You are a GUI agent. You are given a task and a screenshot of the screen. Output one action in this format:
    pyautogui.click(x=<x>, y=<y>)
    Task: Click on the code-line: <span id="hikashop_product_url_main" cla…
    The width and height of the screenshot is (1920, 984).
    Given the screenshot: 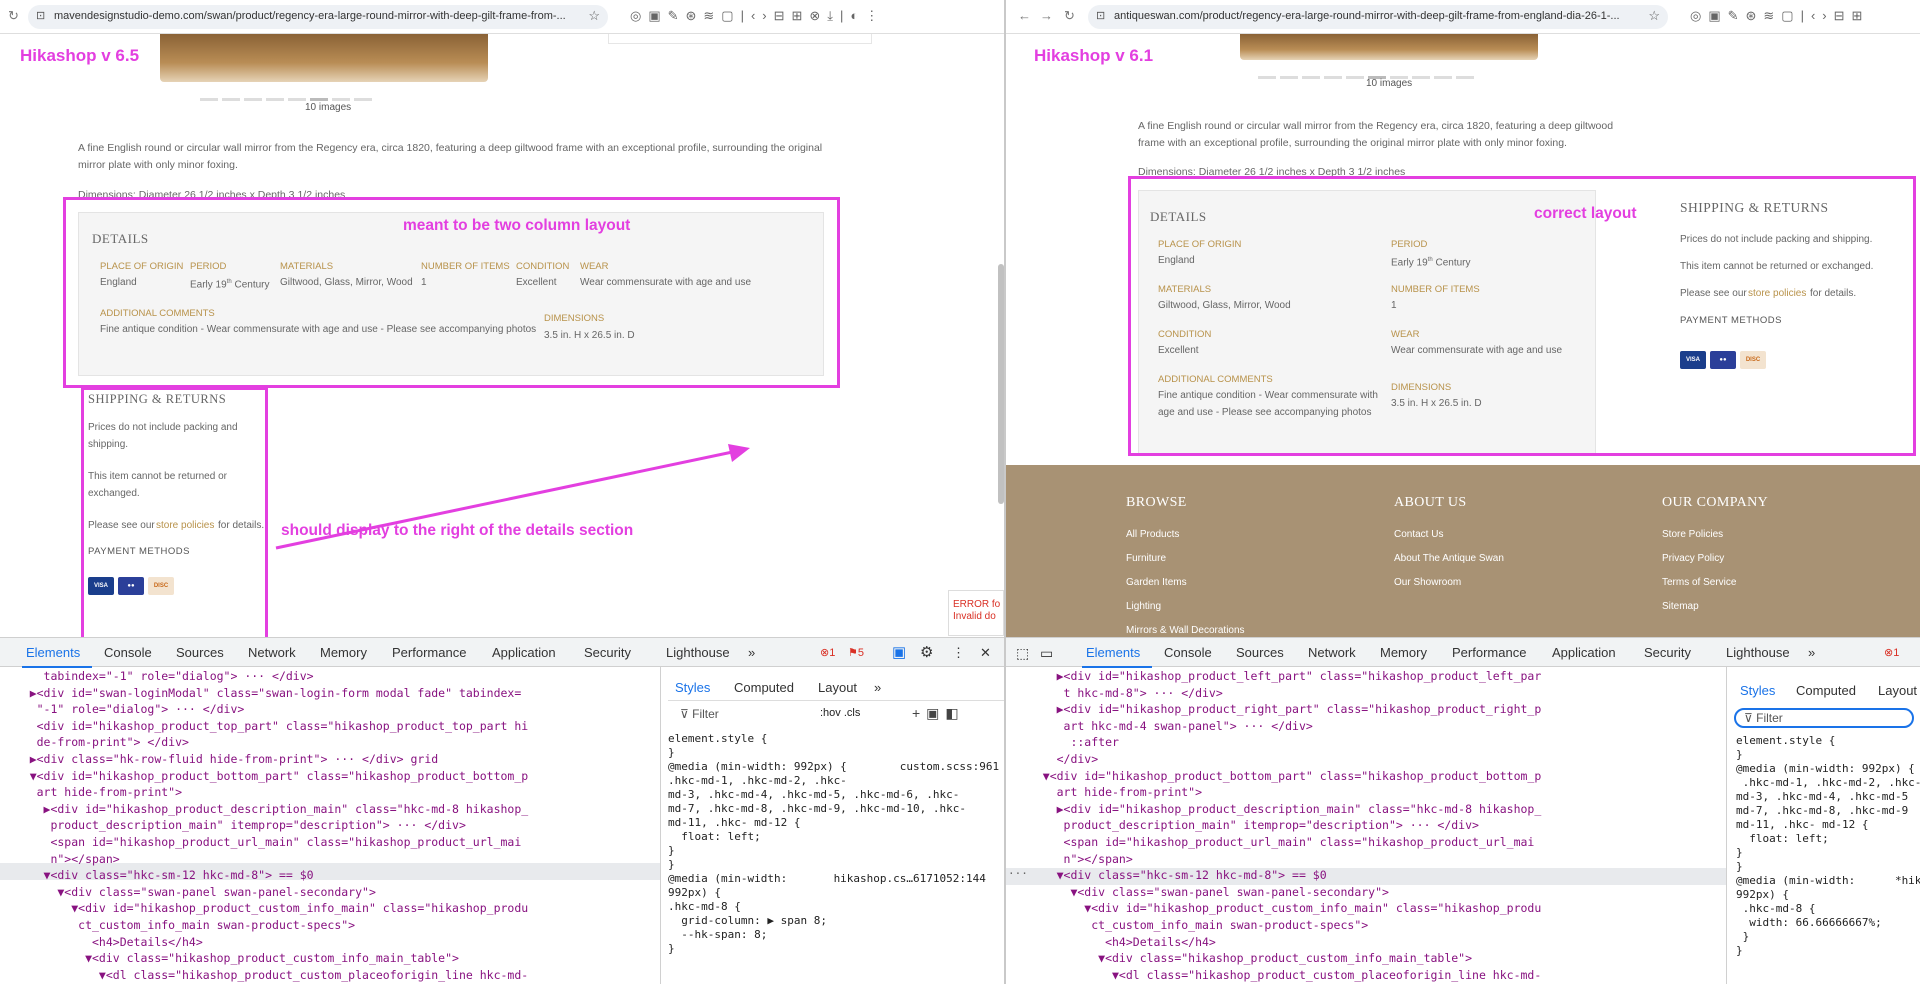 What is the action you would take?
    pyautogui.click(x=330, y=842)
    